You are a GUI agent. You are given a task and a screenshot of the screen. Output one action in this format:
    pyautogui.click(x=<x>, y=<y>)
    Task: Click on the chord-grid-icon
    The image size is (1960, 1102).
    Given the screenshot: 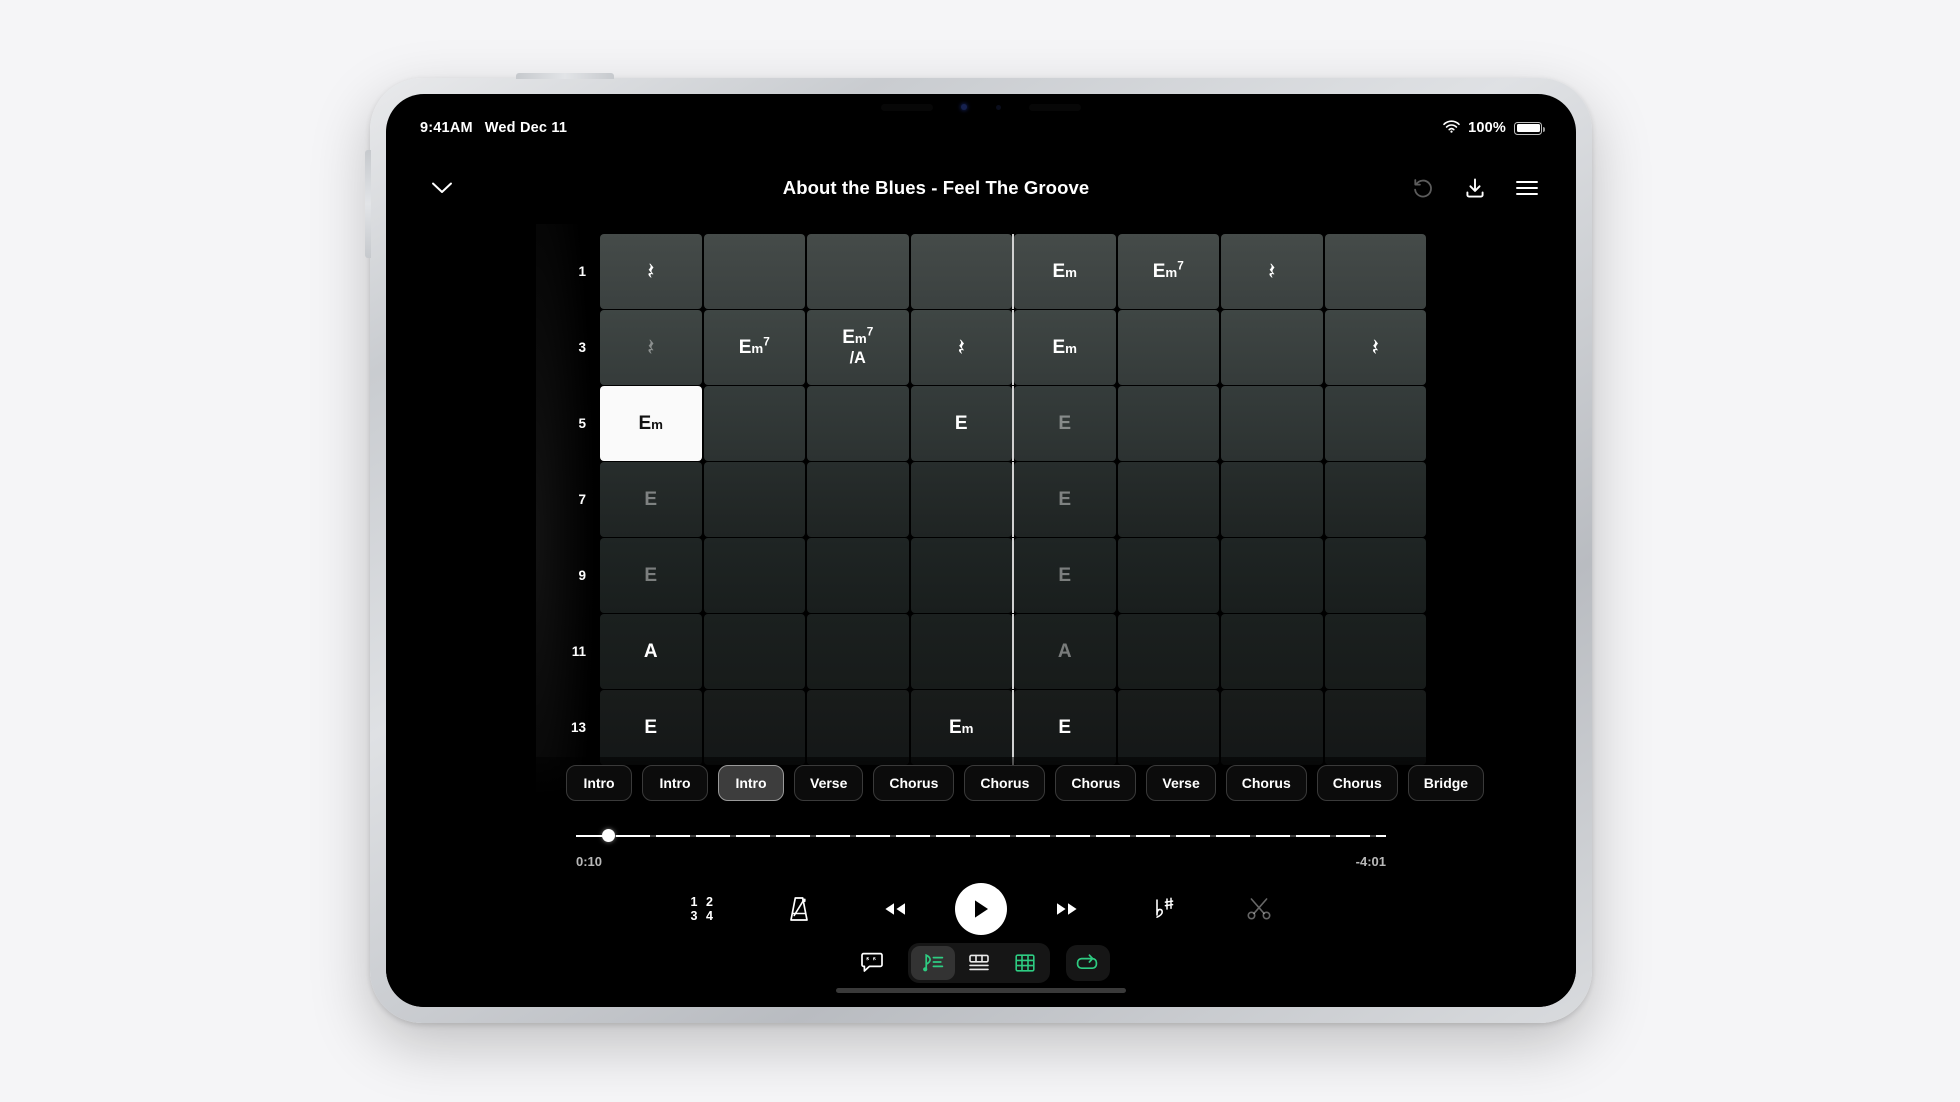 What is the action you would take?
    pyautogui.click(x=1025, y=963)
    